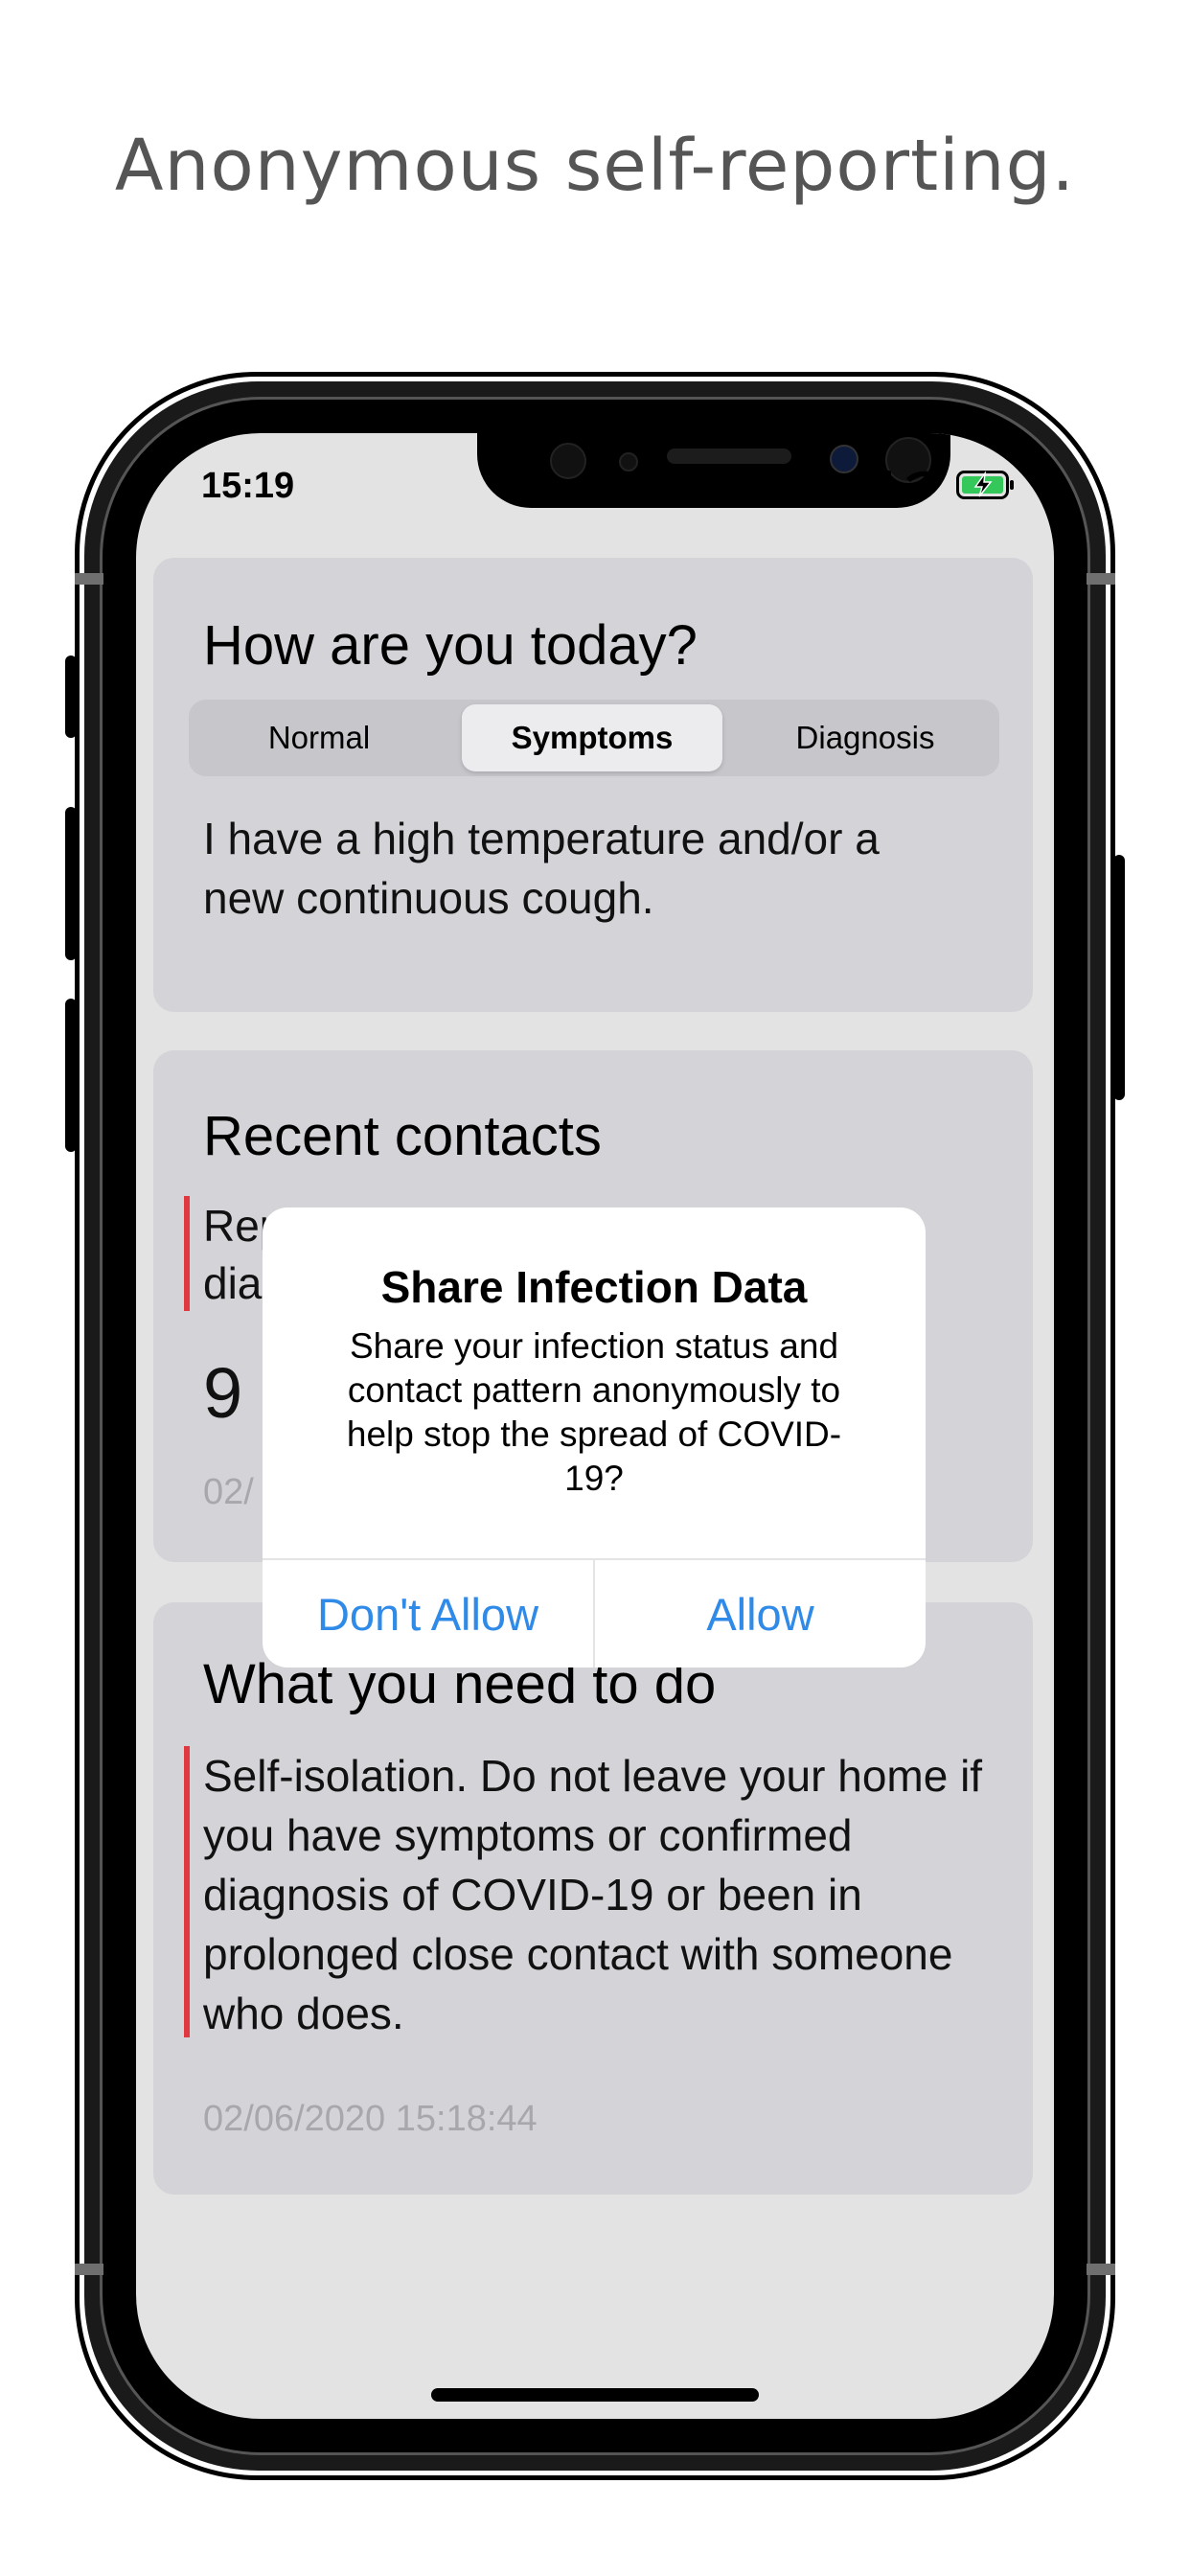 The height and width of the screenshot is (2576, 1190). What do you see at coordinates (187, 1891) in the screenshot?
I see `advice-indicator-bar` at bounding box center [187, 1891].